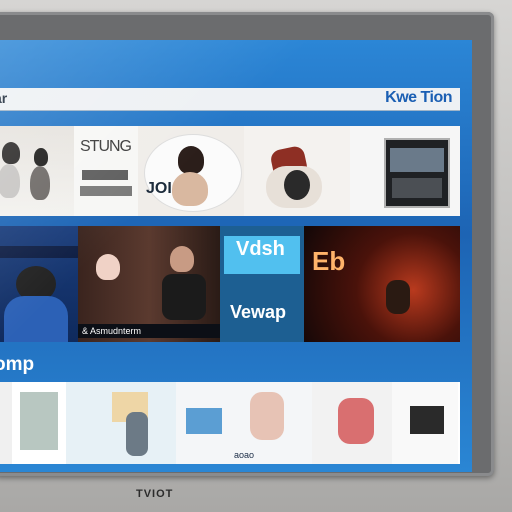  Describe the element at coordinates (106, 146) in the screenshot. I see `row1-tile-2-label: STUNG` at that location.